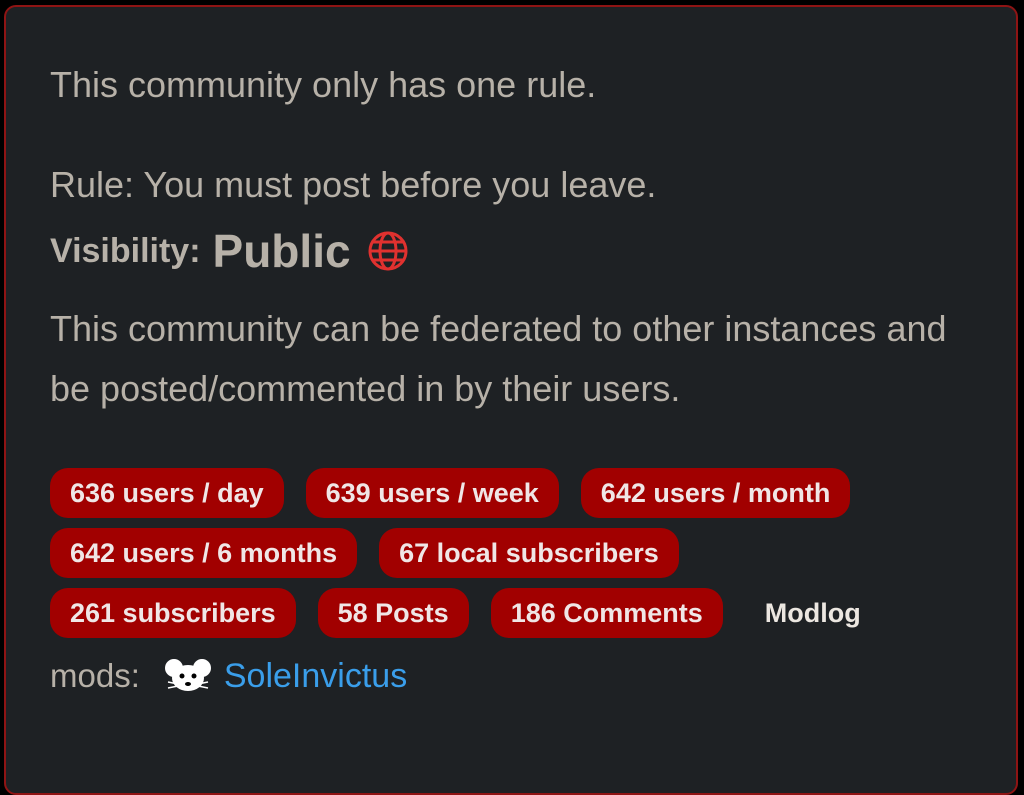  Describe the element at coordinates (323, 84) in the screenshot. I see `community-description-intro: This community only has one rule.` at that location.